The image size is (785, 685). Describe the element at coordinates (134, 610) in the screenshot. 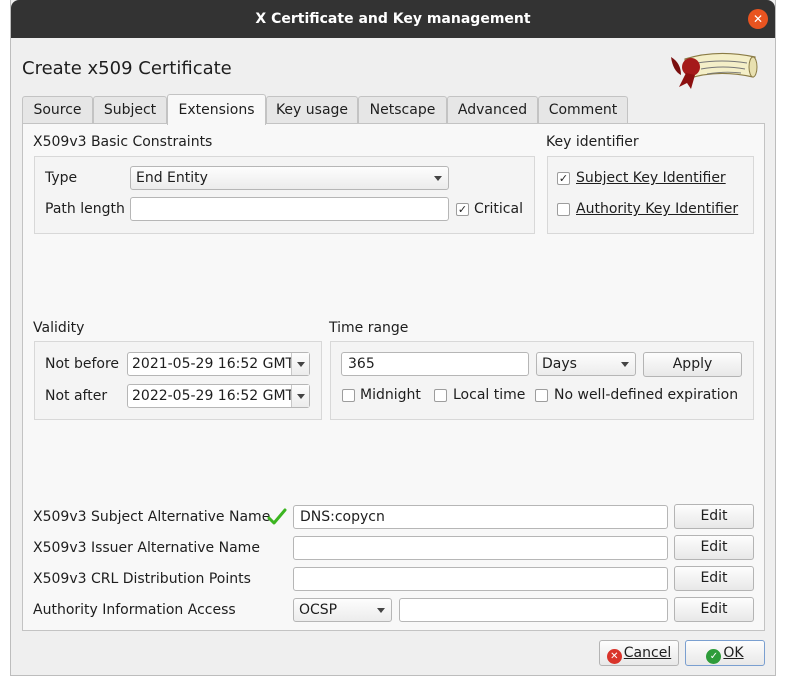

I see `aia-label: Authority Information Access` at that location.